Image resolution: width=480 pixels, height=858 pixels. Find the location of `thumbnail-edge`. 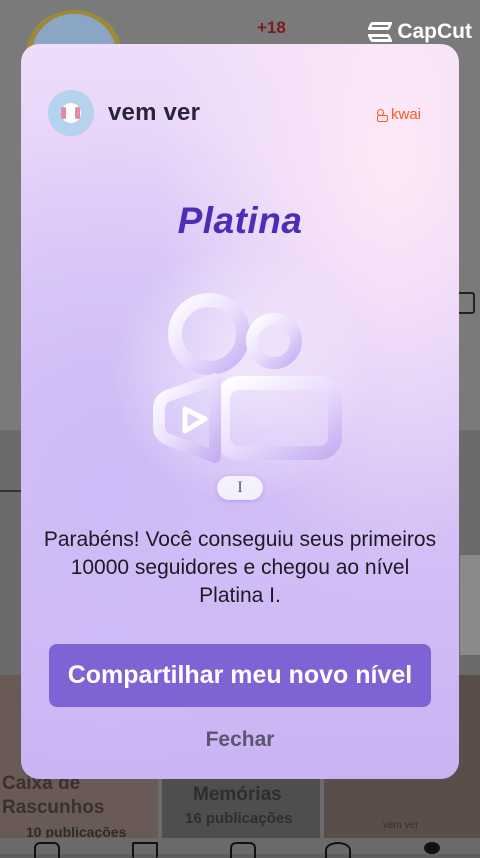

thumbnail-edge is located at coordinates (470, 605).